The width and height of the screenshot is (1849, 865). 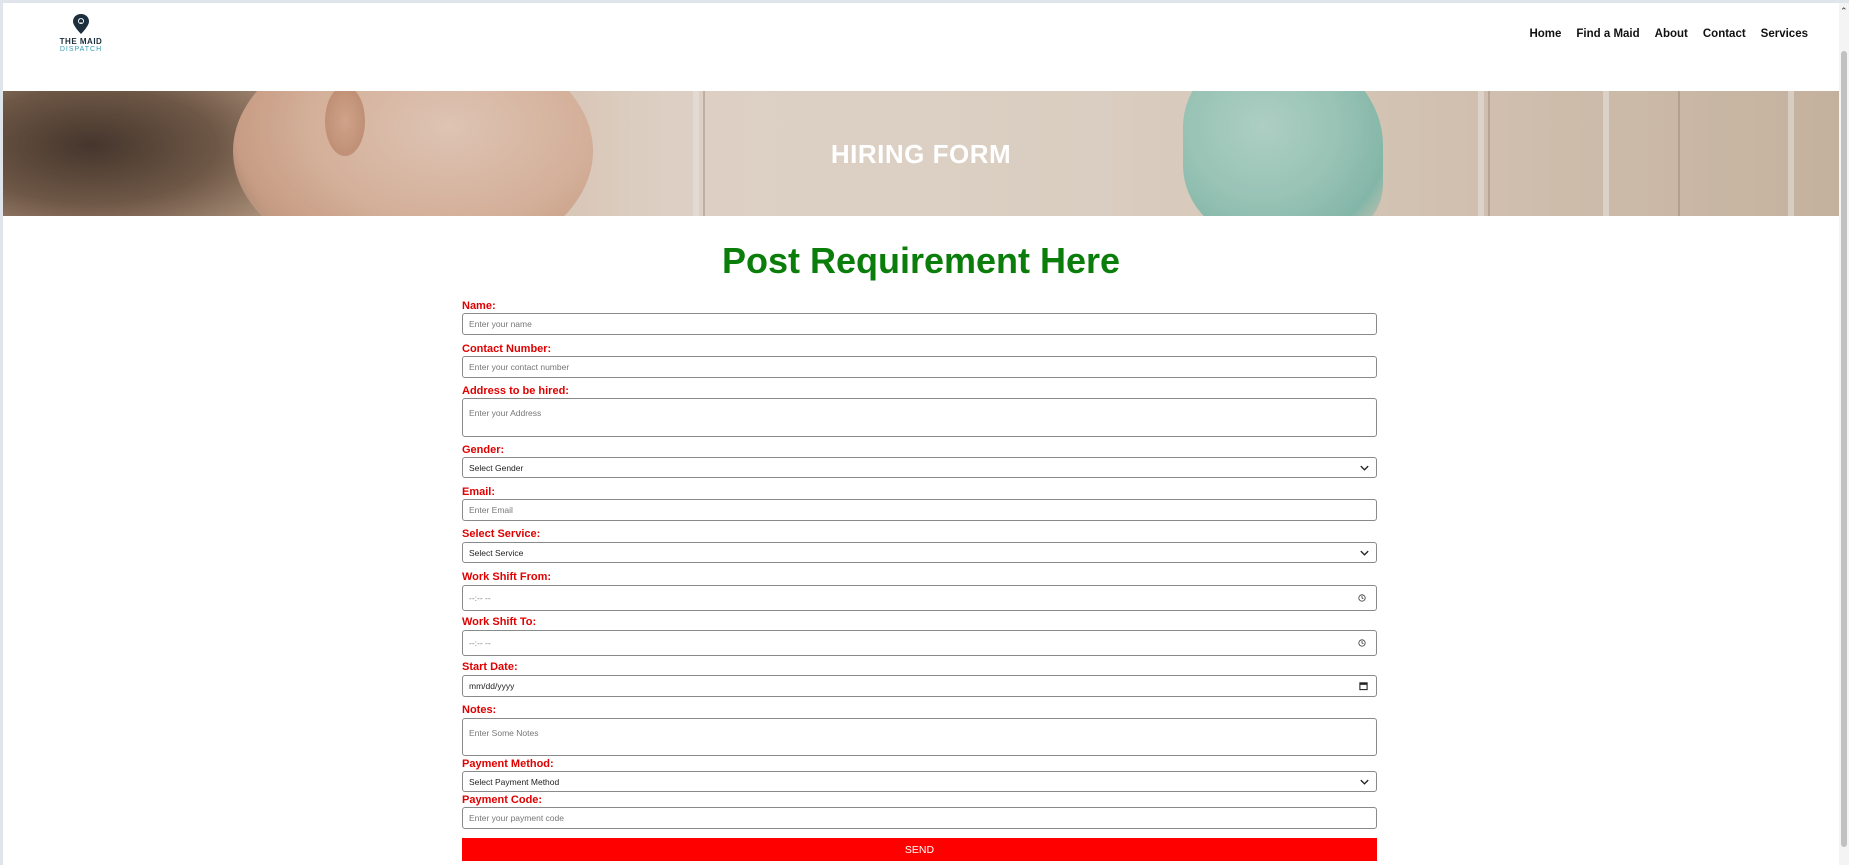 I want to click on payment-code-label: Payment Code:, so click(x=502, y=800).